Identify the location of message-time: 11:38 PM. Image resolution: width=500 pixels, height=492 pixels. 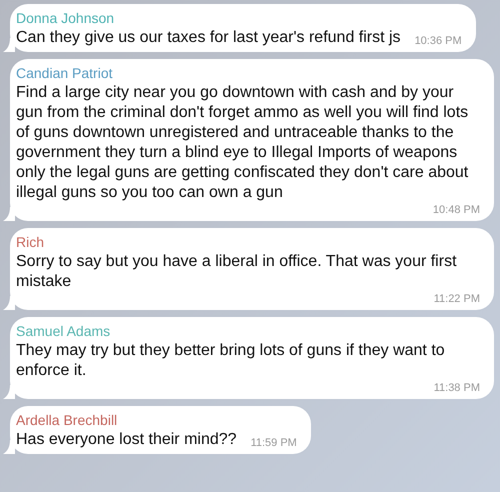
(456, 388).